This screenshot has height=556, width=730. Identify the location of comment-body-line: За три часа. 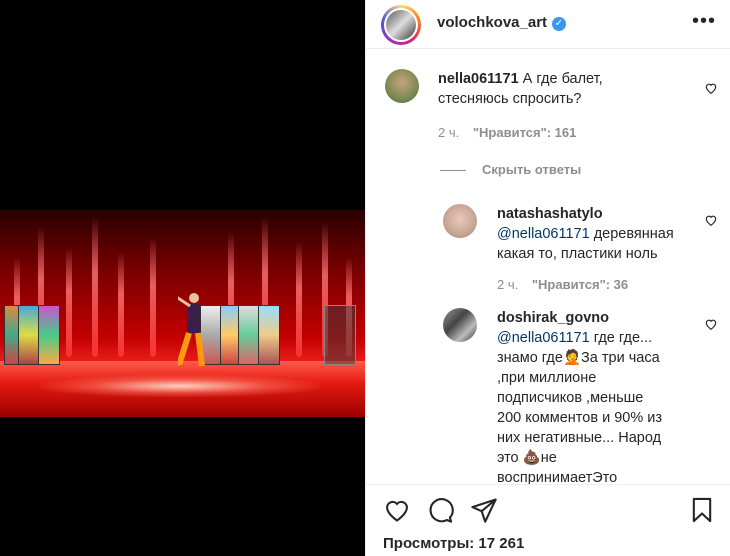
(620, 358).